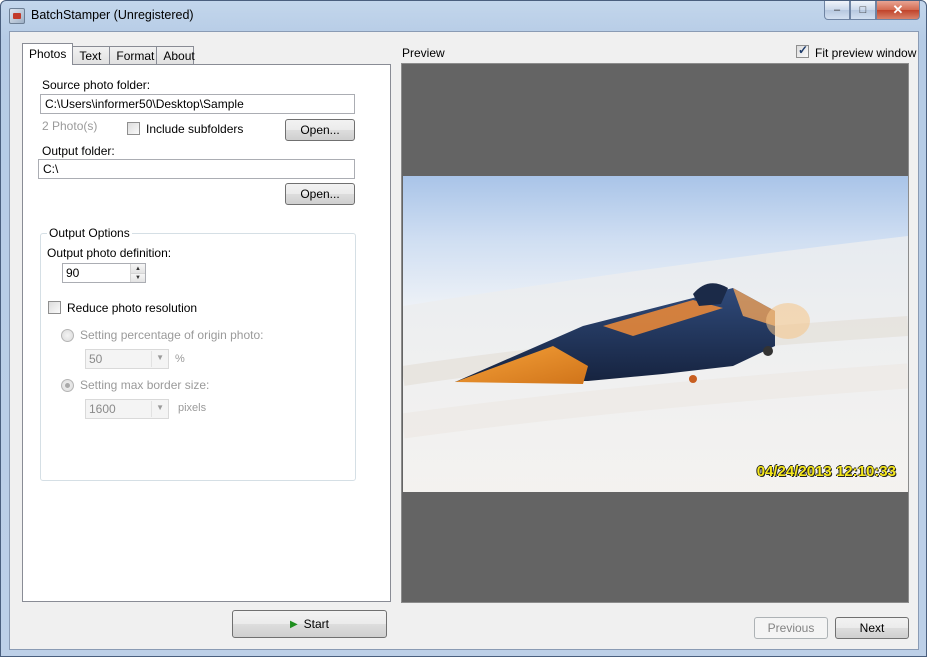 The image size is (927, 657). I want to click on maximize-button: □, so click(863, 10).